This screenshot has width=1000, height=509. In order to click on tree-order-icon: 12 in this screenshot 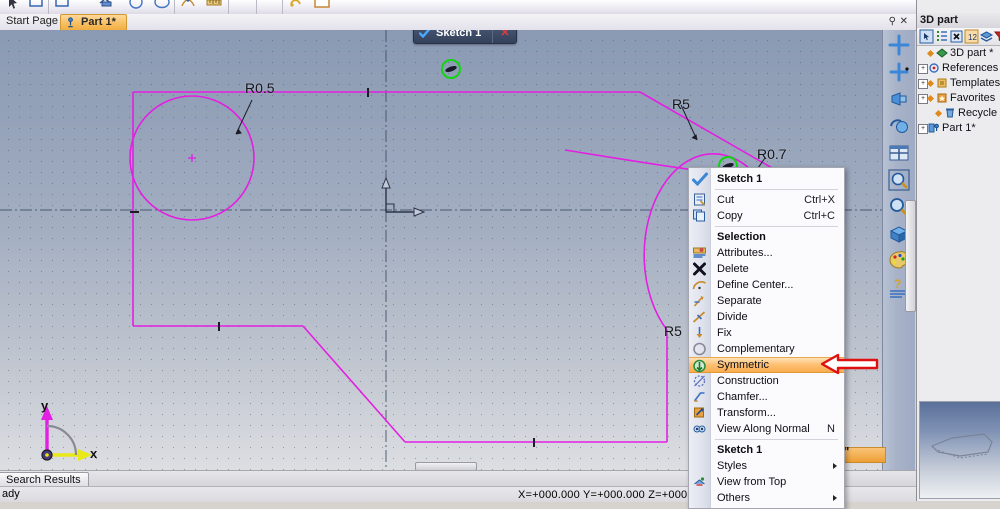, I will do `click(971, 36)`.